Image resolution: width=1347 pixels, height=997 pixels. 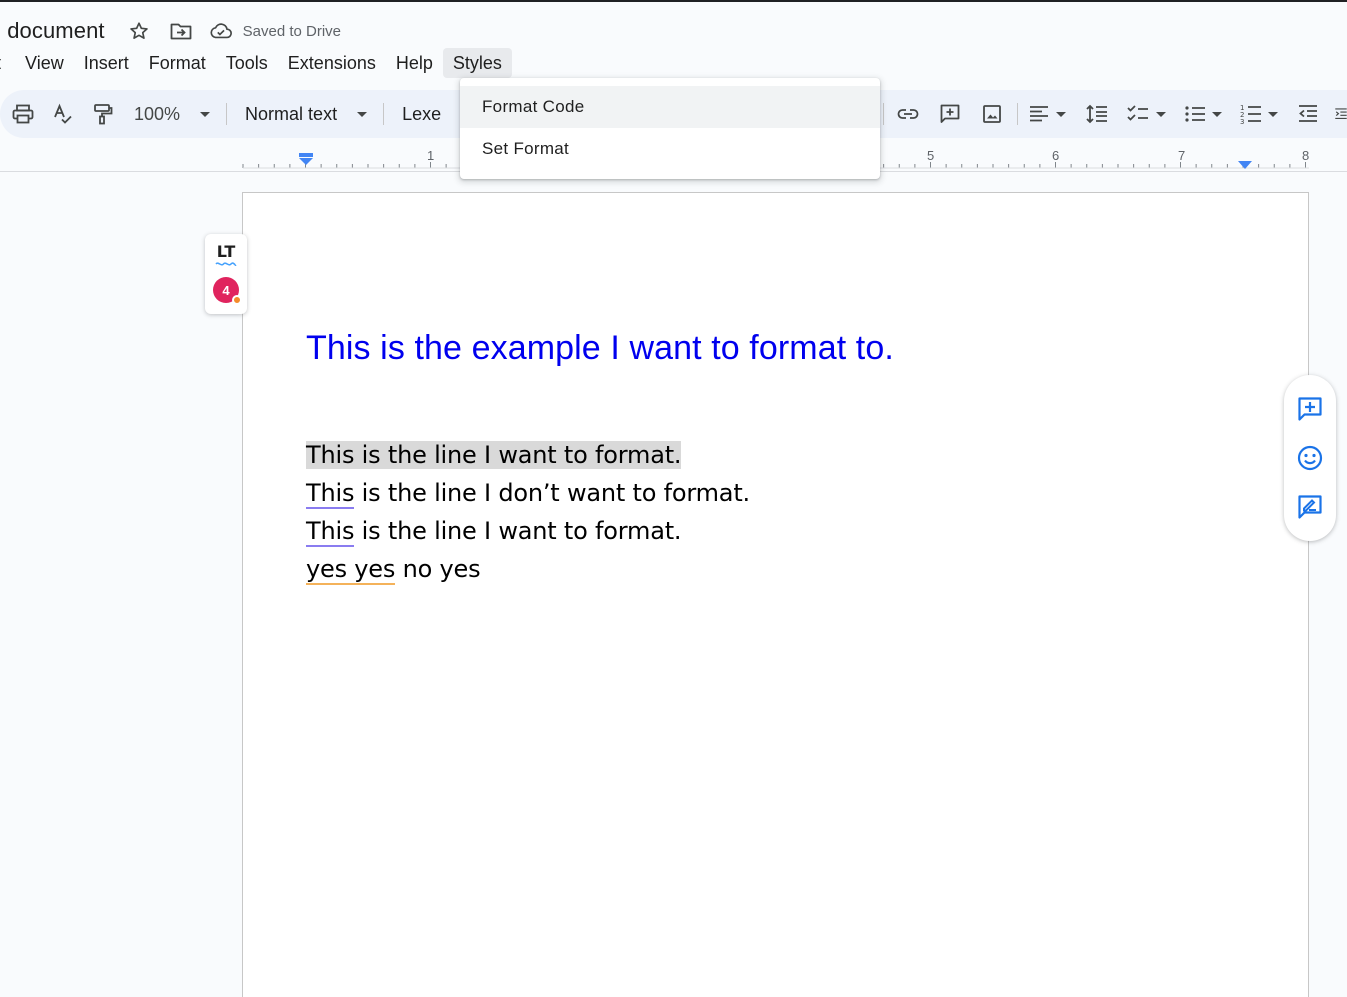 I want to click on line-text: no yes, so click(x=438, y=569).